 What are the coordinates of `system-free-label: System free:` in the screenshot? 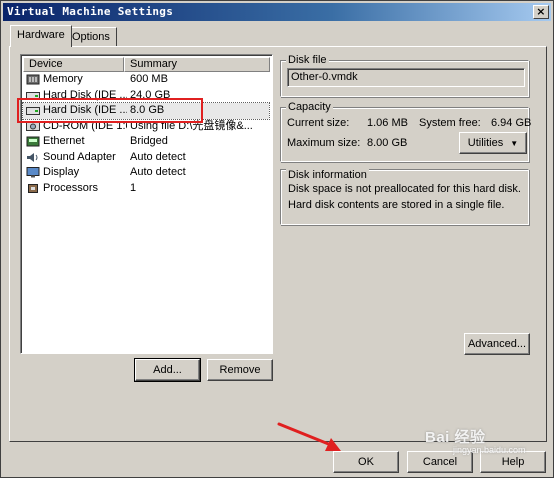 It's located at (450, 123).